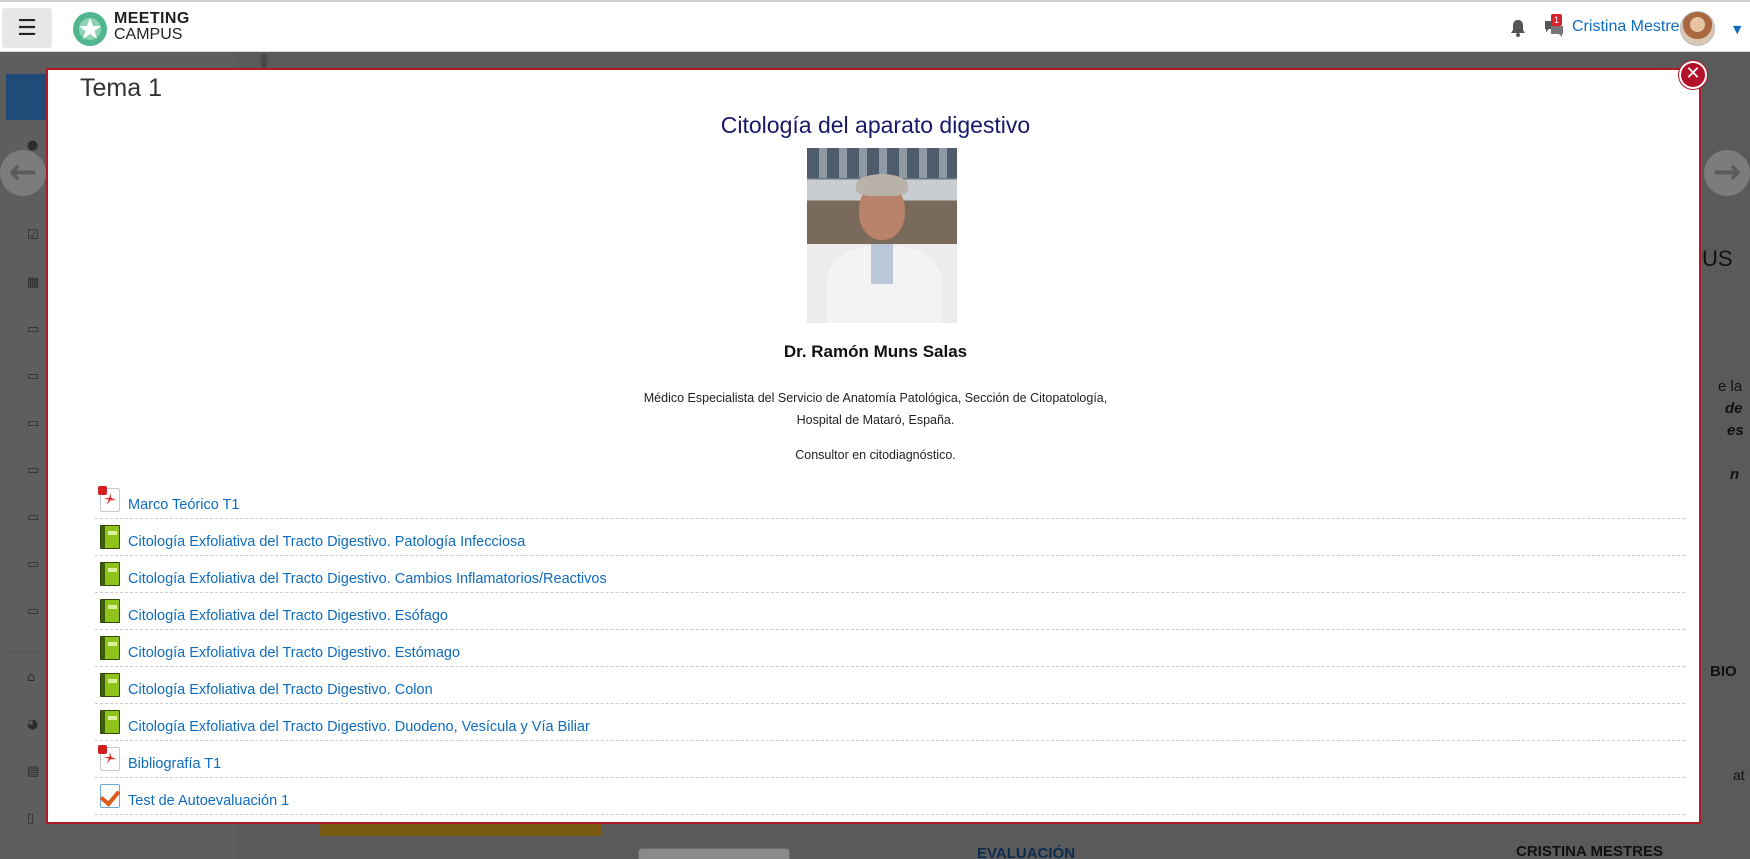  I want to click on doctor-name: Dr. Ramón Muns Salas, so click(875, 351).